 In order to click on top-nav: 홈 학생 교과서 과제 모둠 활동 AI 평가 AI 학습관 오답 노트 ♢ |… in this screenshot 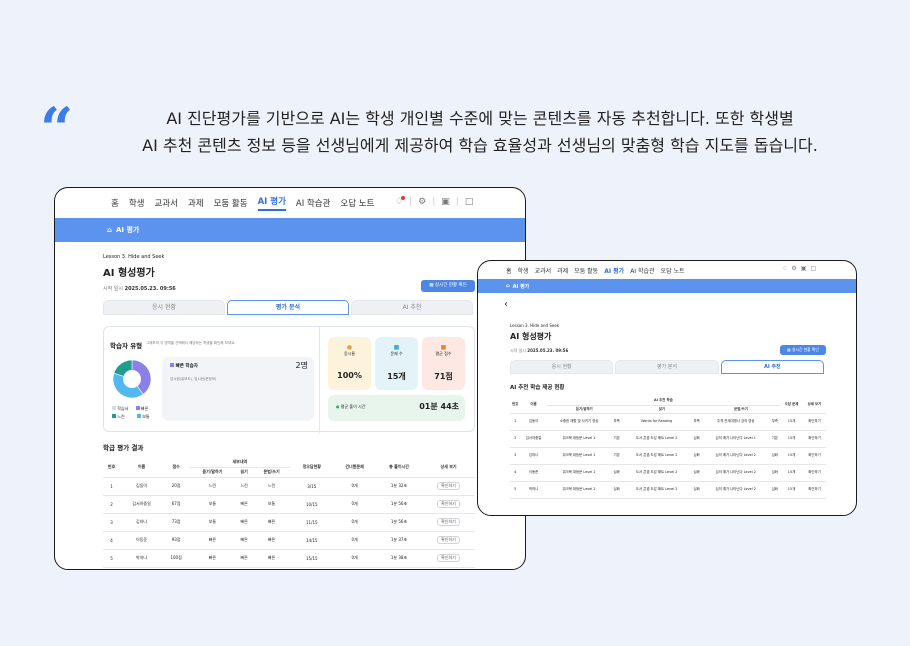, I will do `click(292, 203)`.